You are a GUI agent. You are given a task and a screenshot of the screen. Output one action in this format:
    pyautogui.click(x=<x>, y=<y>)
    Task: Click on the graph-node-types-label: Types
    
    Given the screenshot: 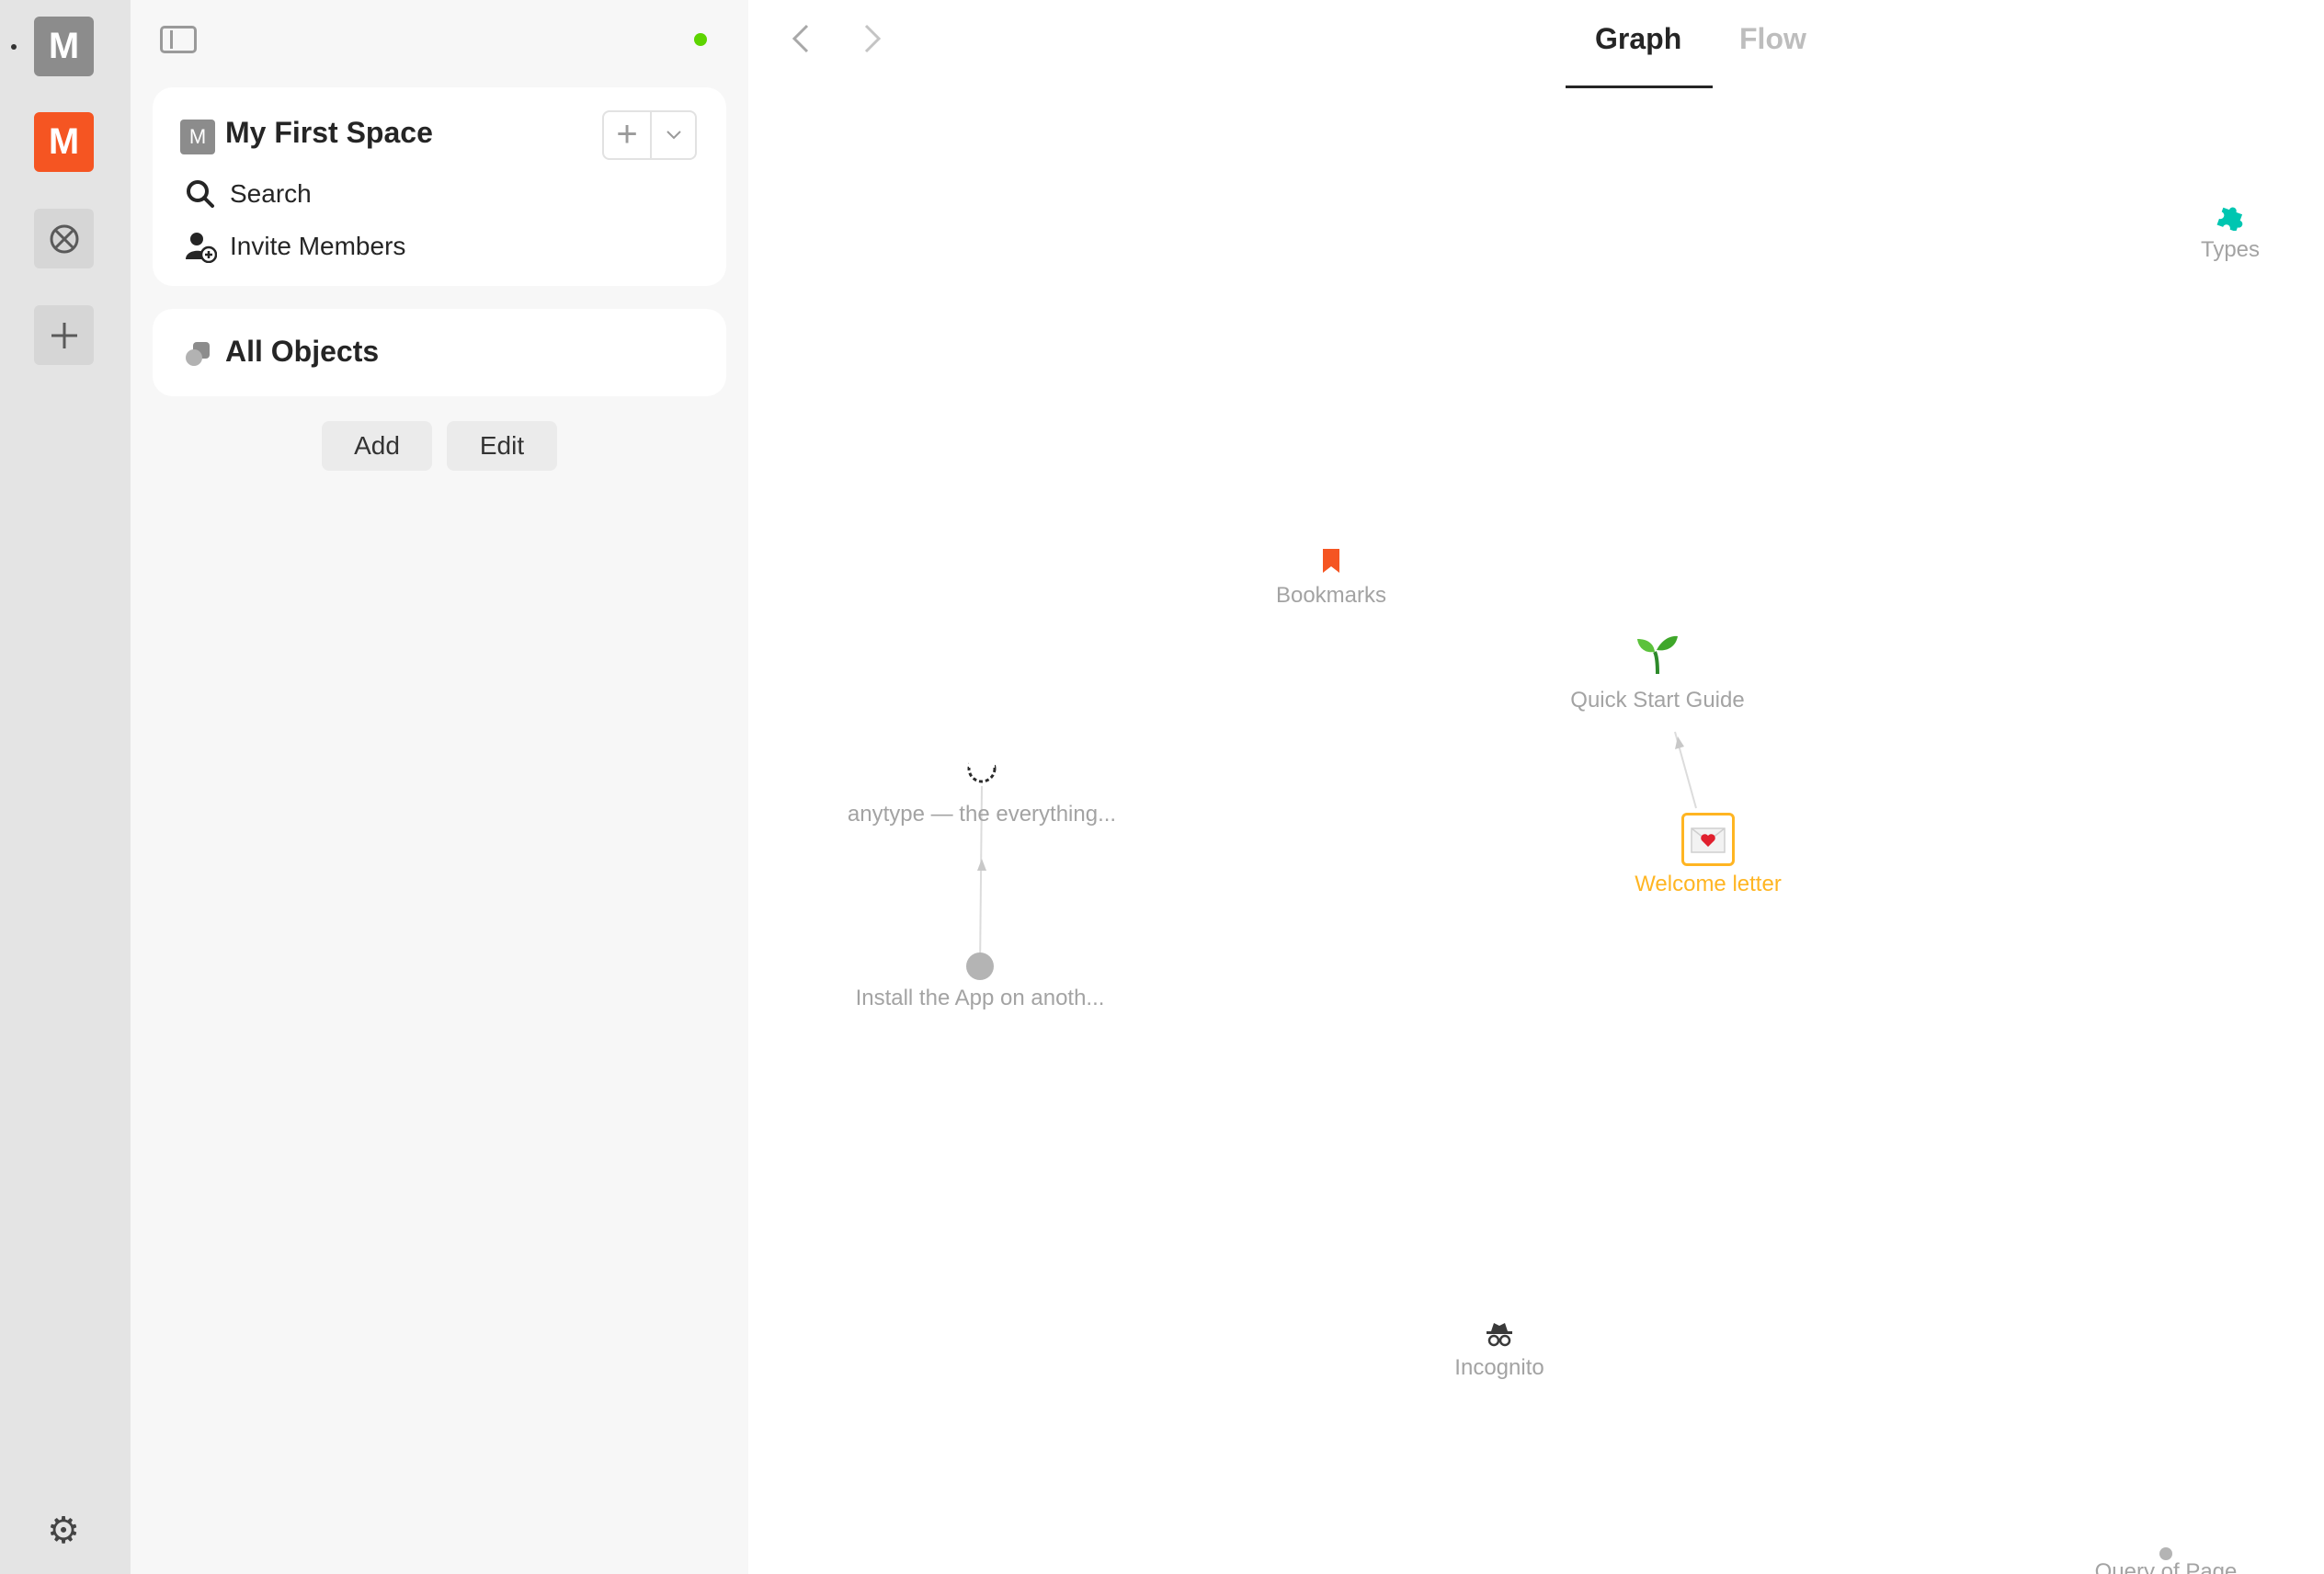 What is the action you would take?
    pyautogui.click(x=2231, y=250)
    